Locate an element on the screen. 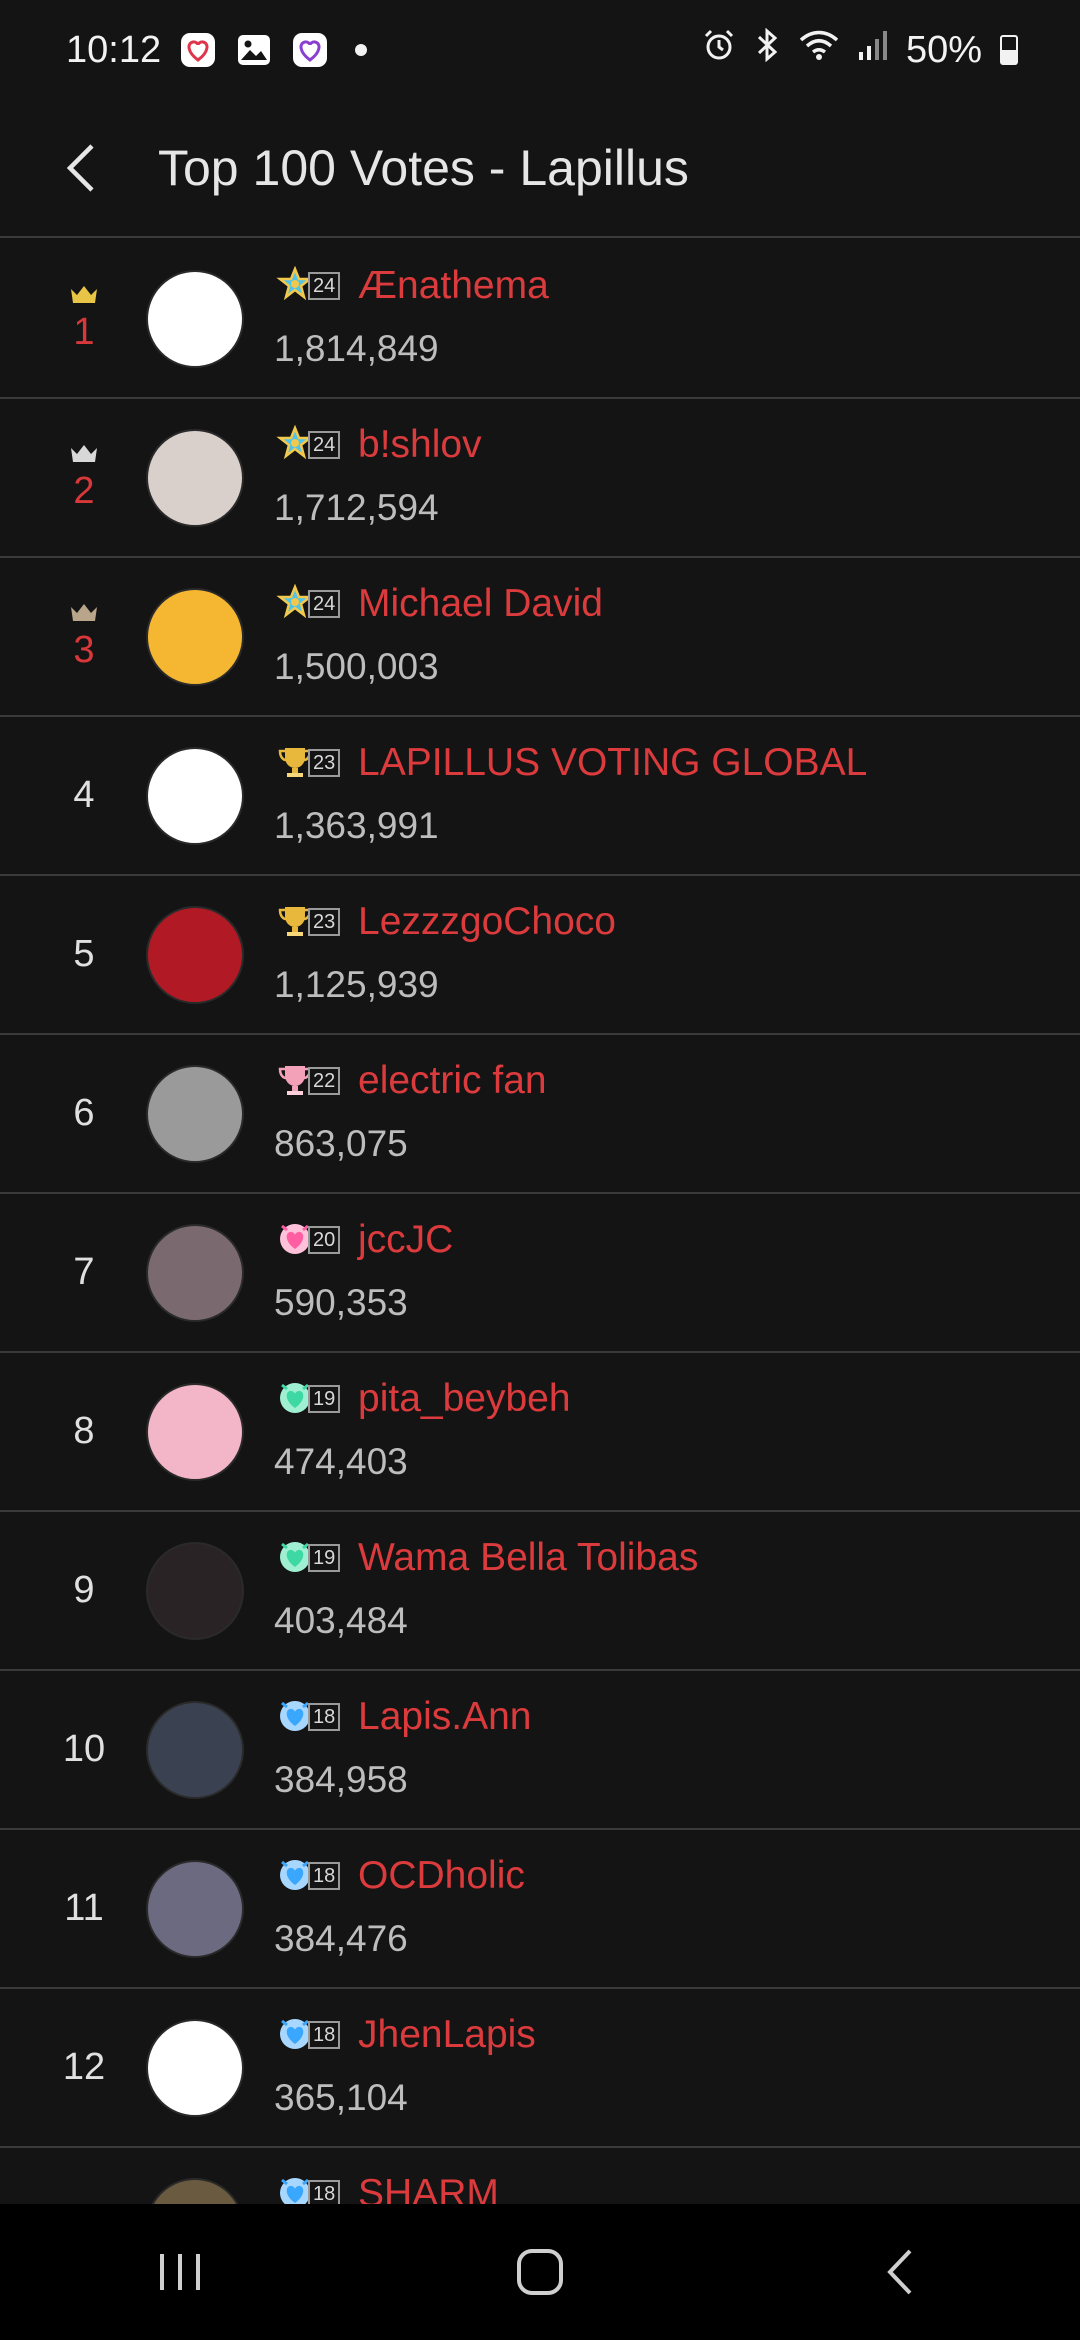 The image size is (1080, 2340). rank-column: 12 is located at coordinates (84, 2067).